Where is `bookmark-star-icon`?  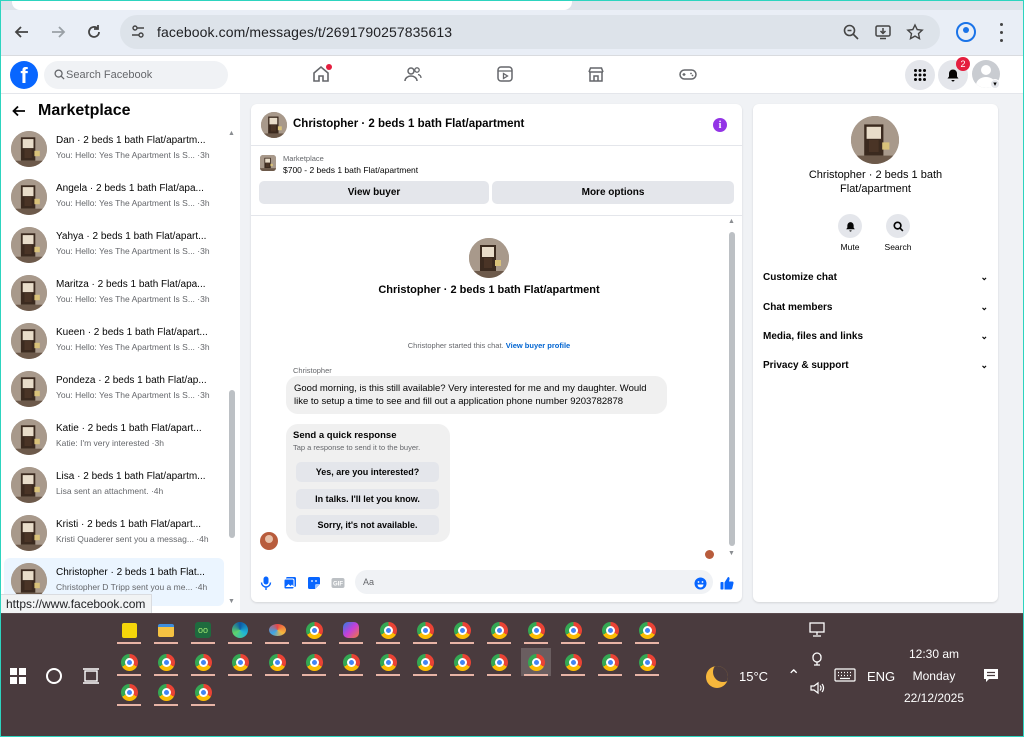 bookmark-star-icon is located at coordinates (915, 32).